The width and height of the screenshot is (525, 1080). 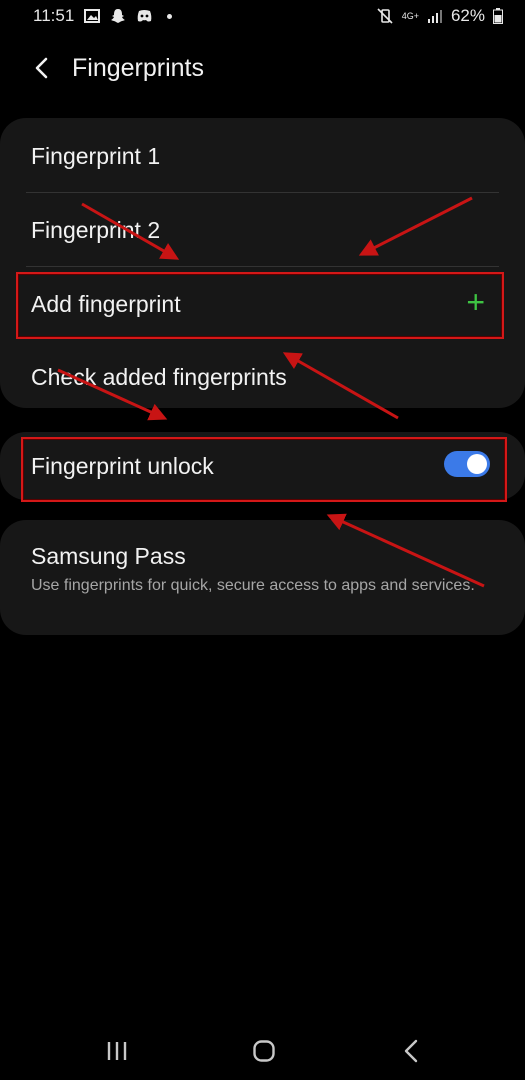 What do you see at coordinates (117, 1051) in the screenshot?
I see `recents-icon` at bounding box center [117, 1051].